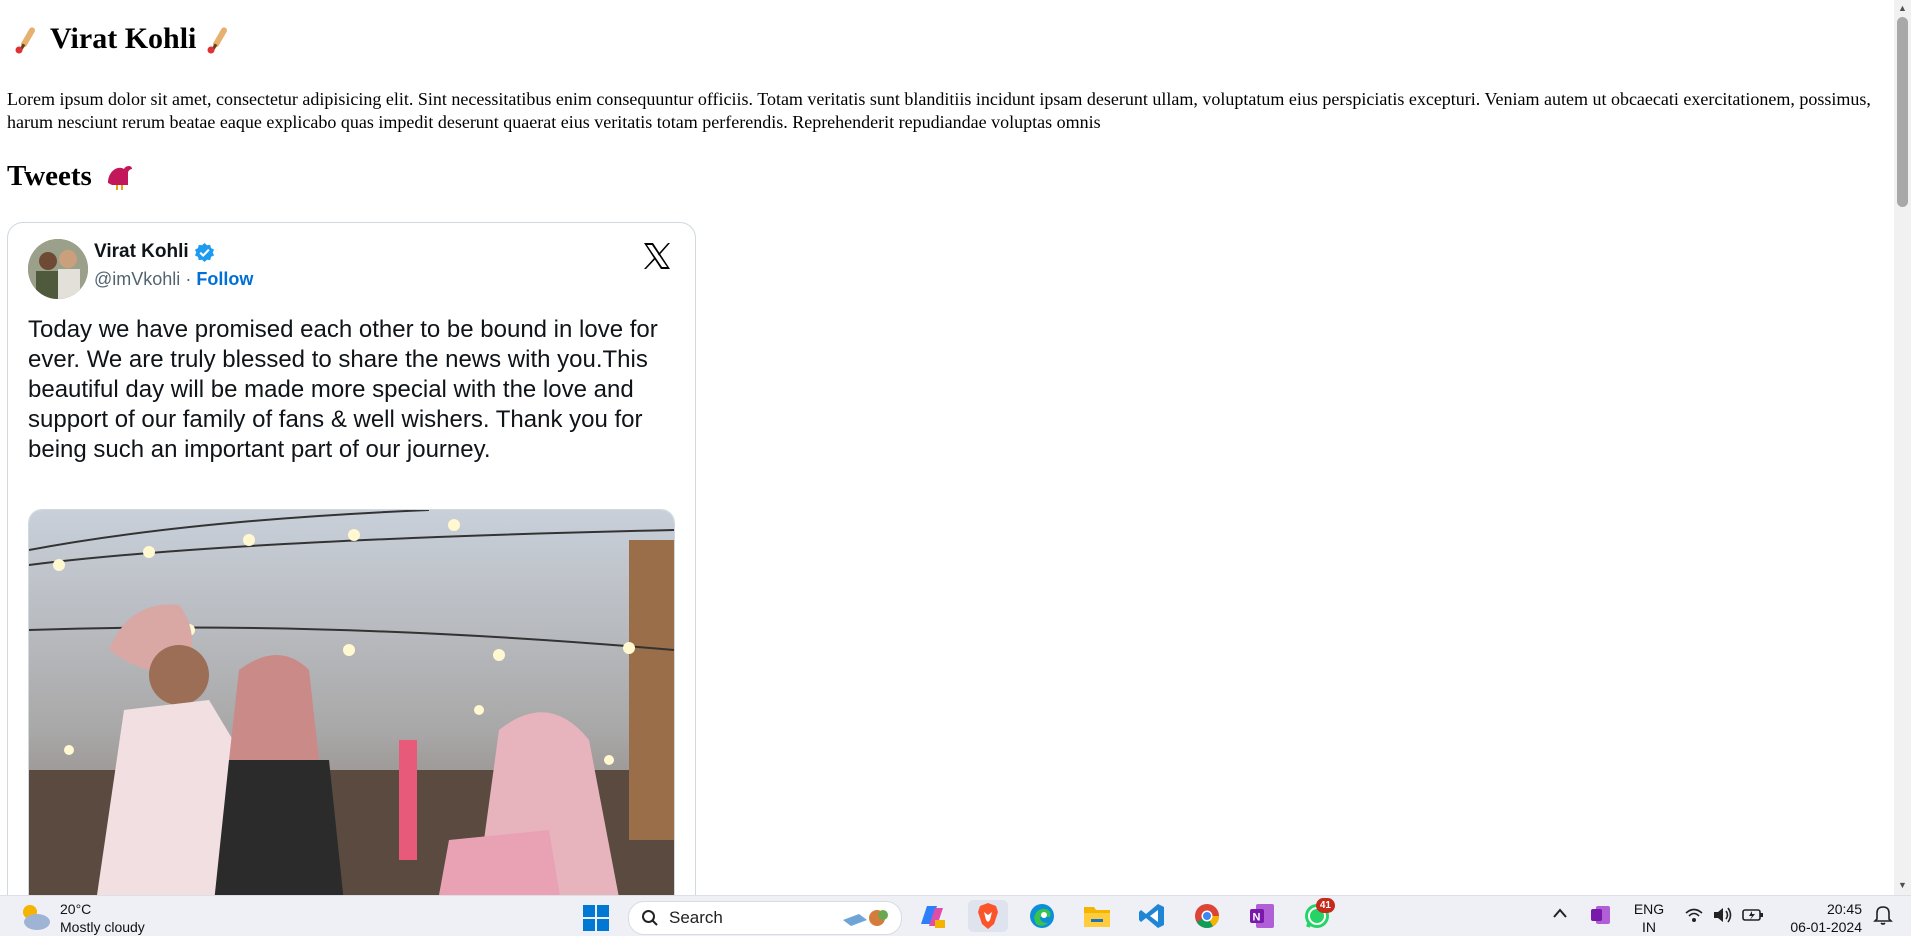  What do you see at coordinates (1601, 916) in the screenshot?
I see `onenote-tray-icon` at bounding box center [1601, 916].